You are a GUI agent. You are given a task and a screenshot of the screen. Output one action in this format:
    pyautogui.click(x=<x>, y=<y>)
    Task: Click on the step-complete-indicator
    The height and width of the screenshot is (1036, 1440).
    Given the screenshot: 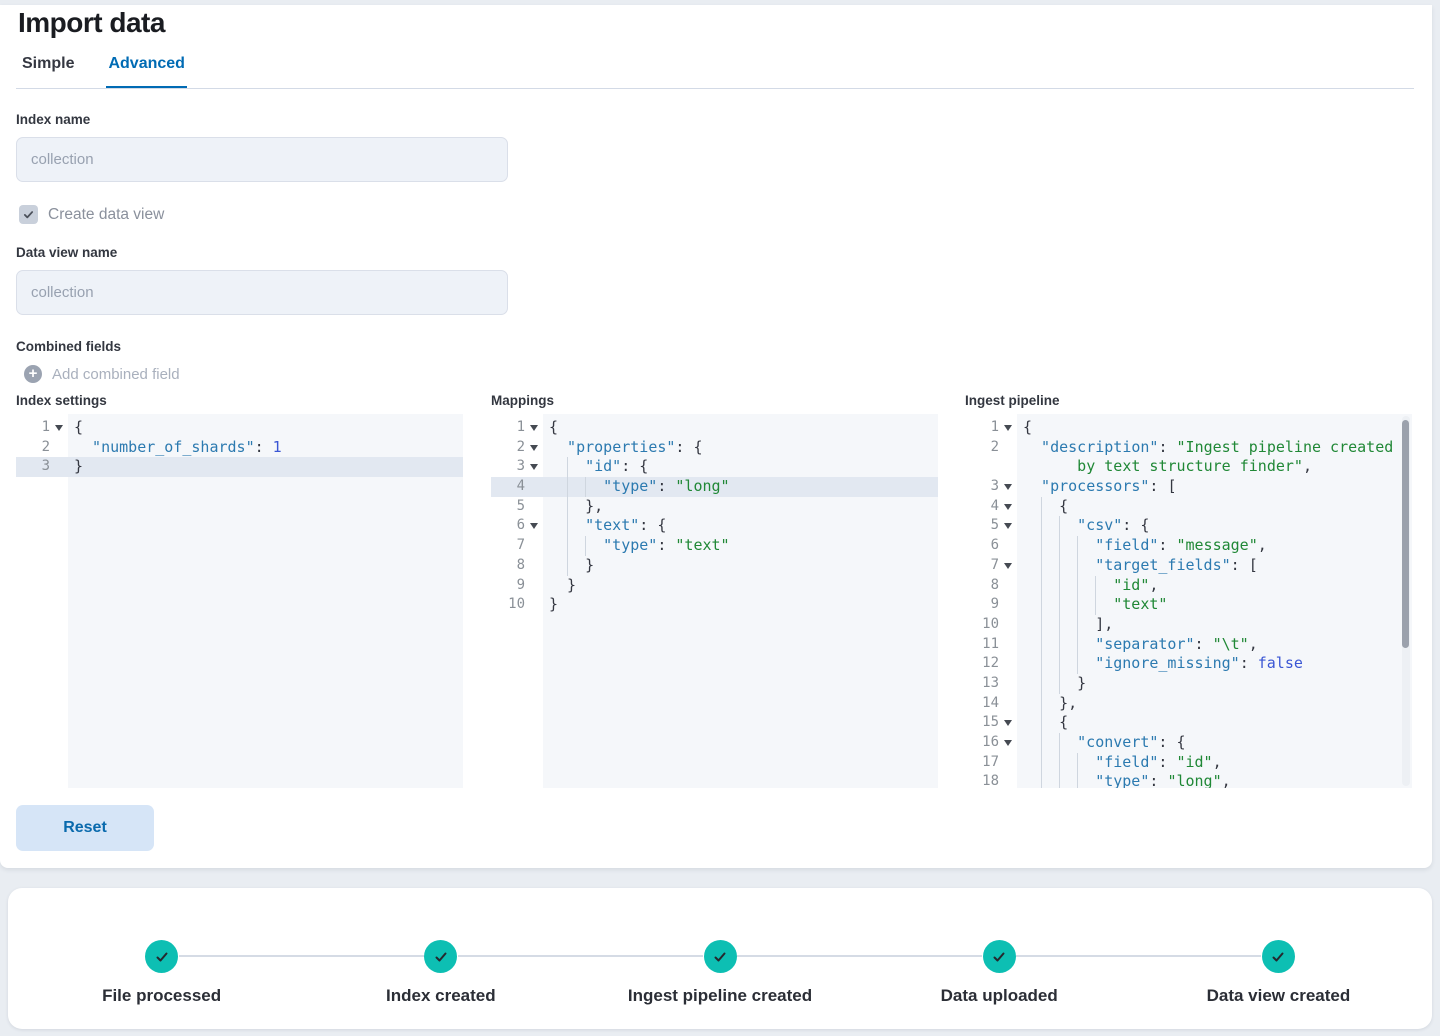 What is the action you would take?
    pyautogui.click(x=999, y=956)
    